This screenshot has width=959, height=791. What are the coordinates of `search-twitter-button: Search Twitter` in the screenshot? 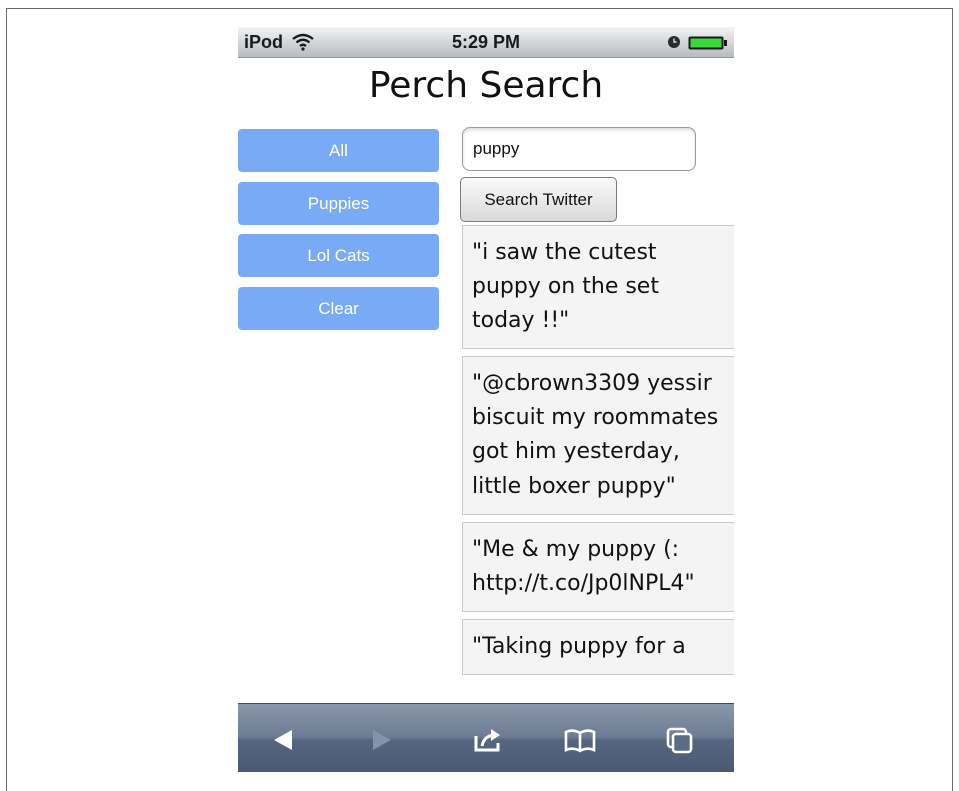 It's located at (538, 199).